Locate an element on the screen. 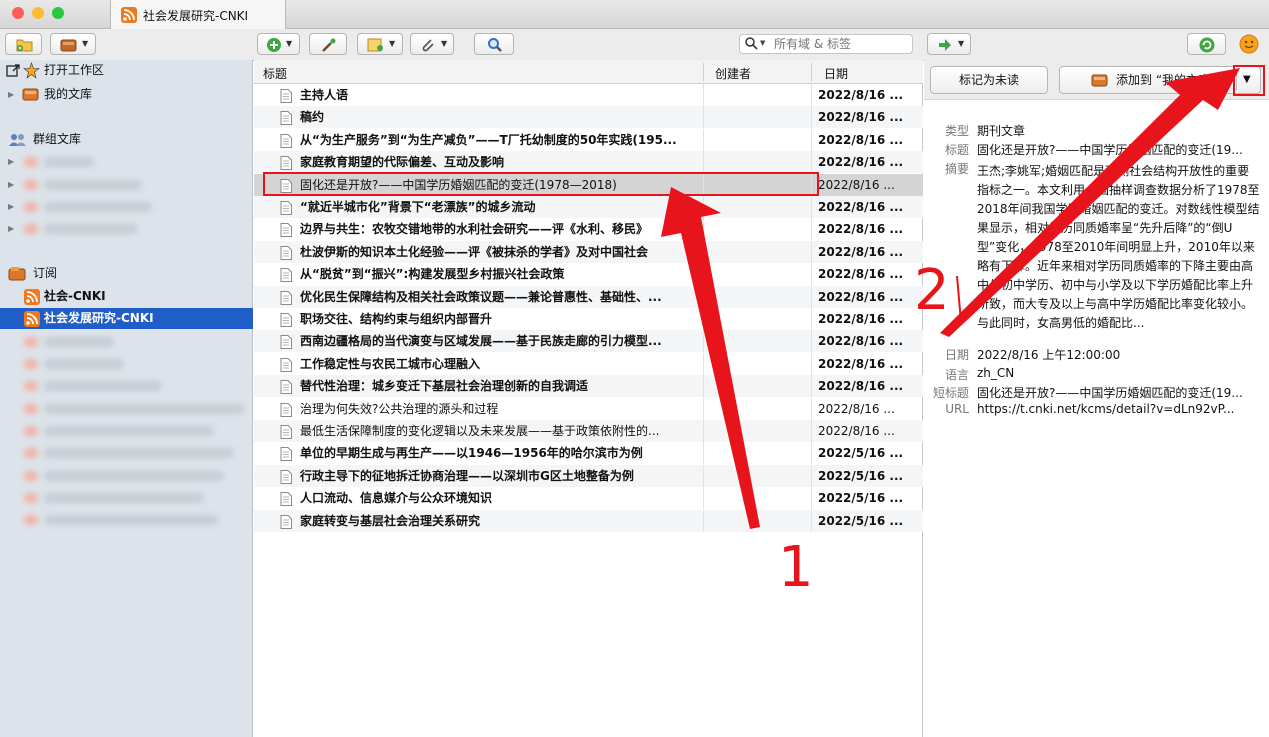 The height and width of the screenshot is (737, 1269). mark-unread-button: 标记为未读 is located at coordinates (989, 80).